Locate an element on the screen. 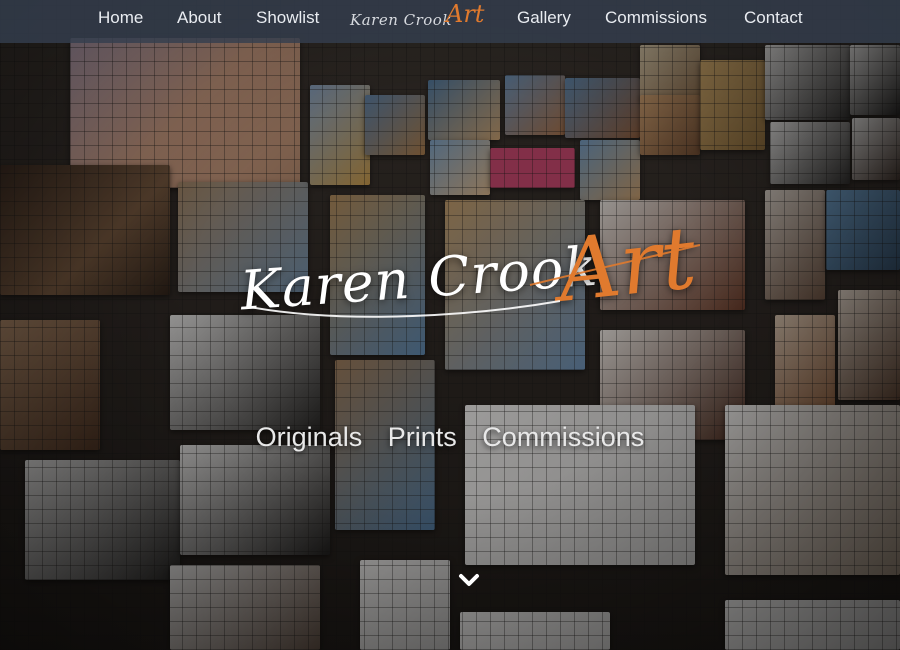  tagline-originals: Originals is located at coordinates (309, 437).